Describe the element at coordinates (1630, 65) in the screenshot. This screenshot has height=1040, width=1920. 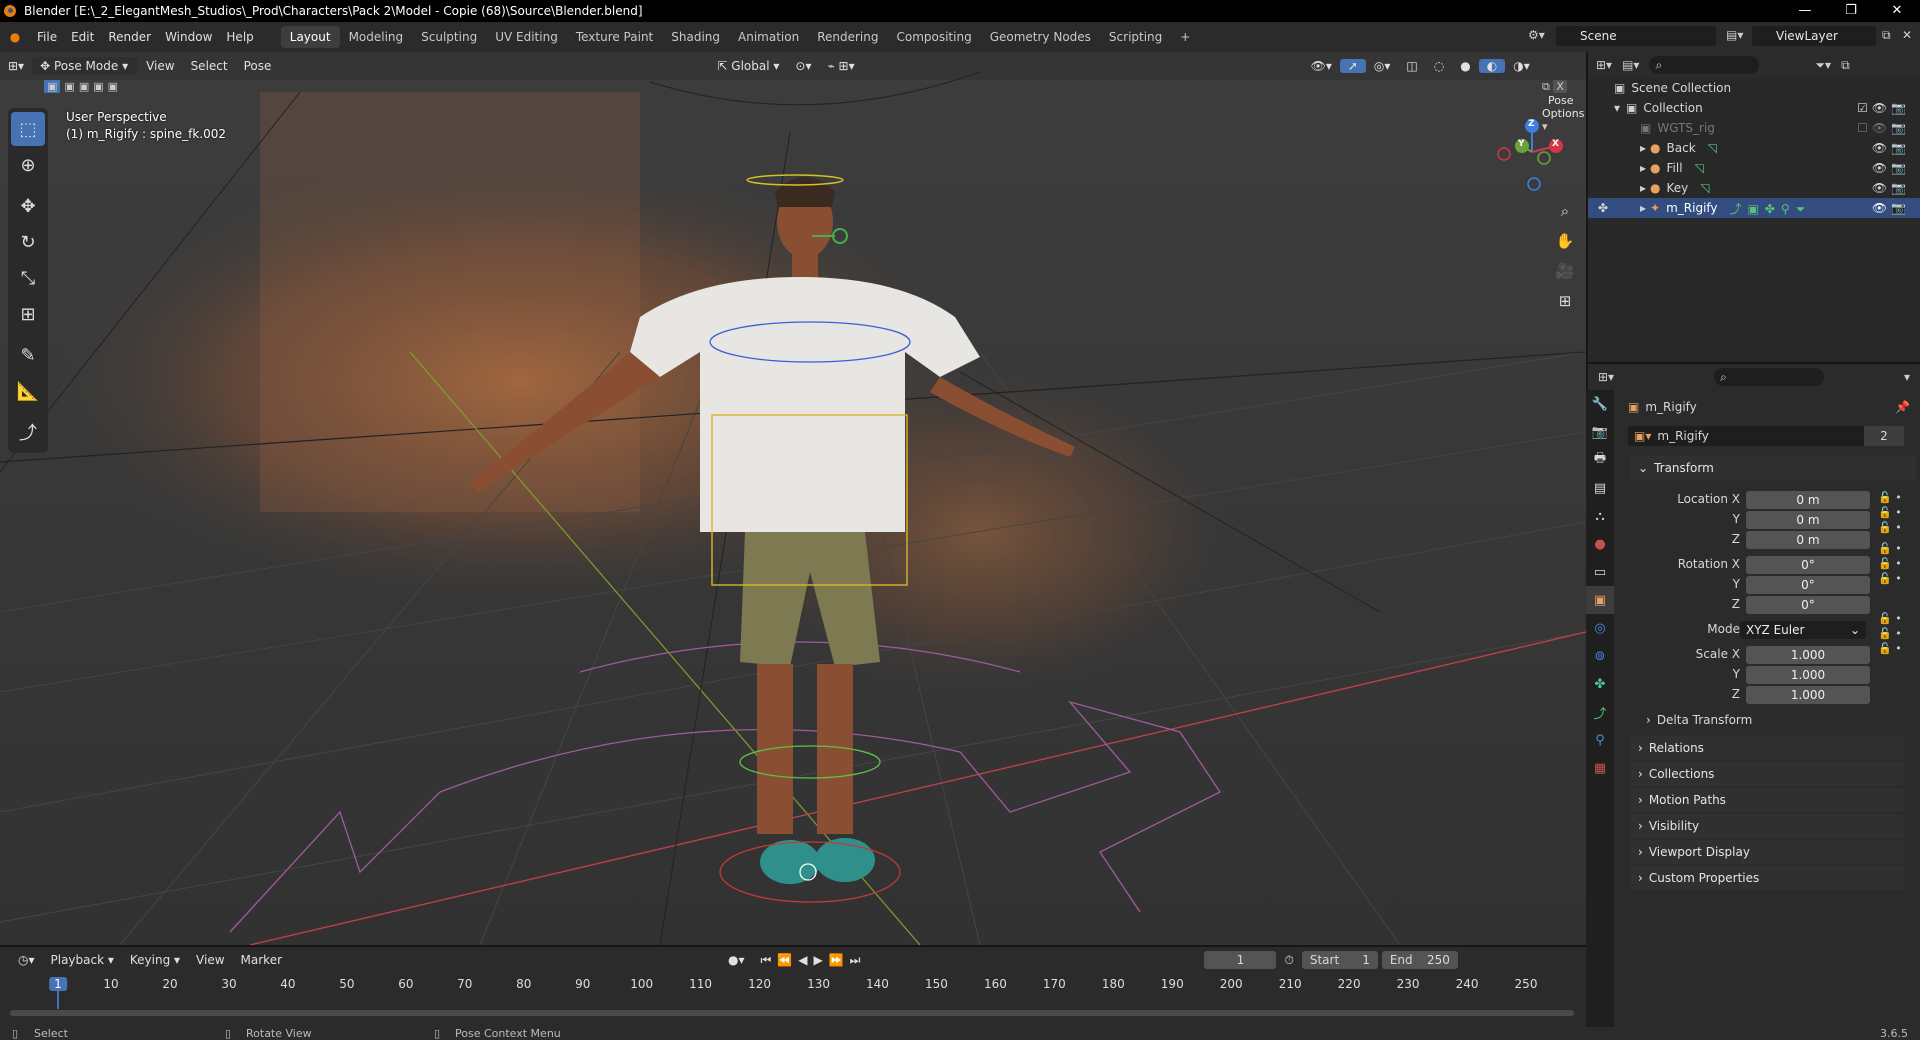
I see `display-mode-icon: ▤▾` at that location.